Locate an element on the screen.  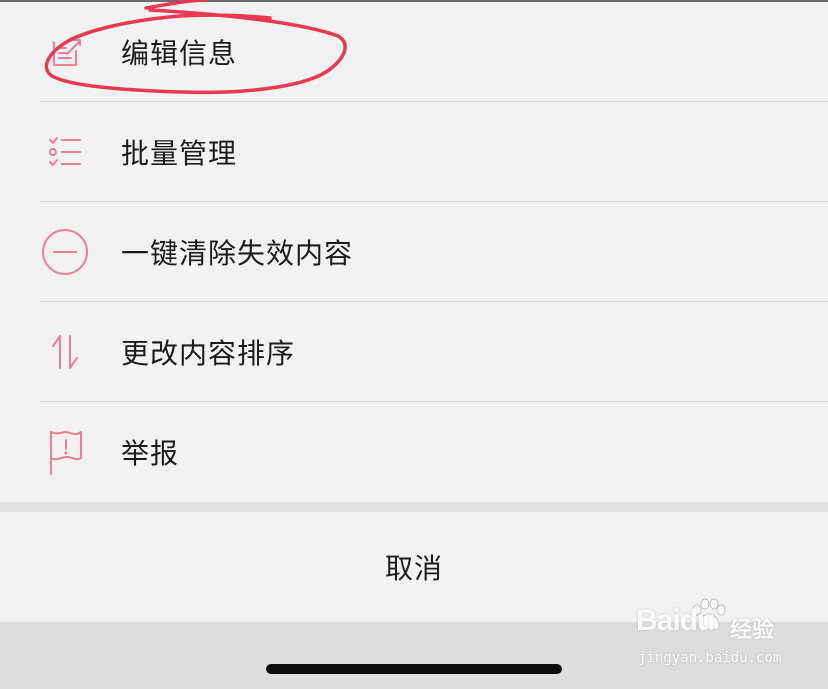
menu-item-report: 举报 is located at coordinates (414, 452).